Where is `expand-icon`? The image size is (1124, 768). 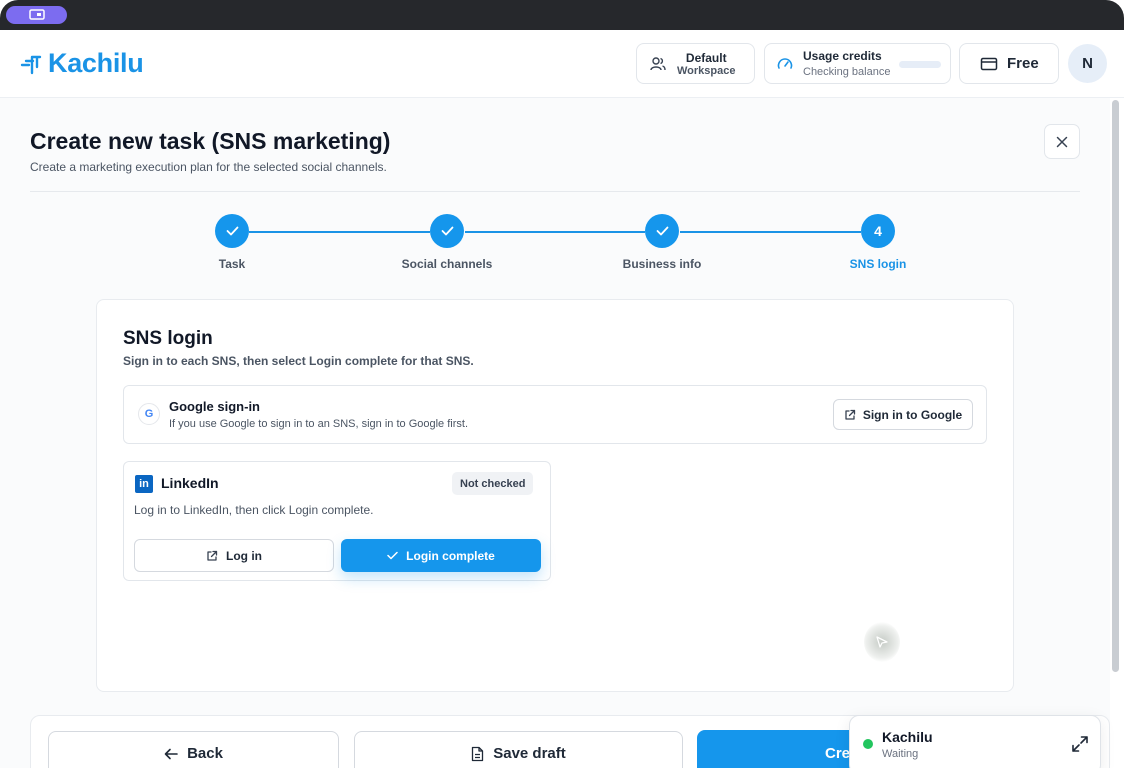 expand-icon is located at coordinates (1080, 744).